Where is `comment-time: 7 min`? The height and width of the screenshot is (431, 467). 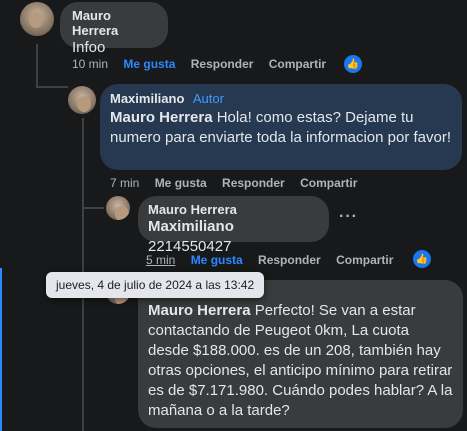
comment-time: 7 min is located at coordinates (124, 183).